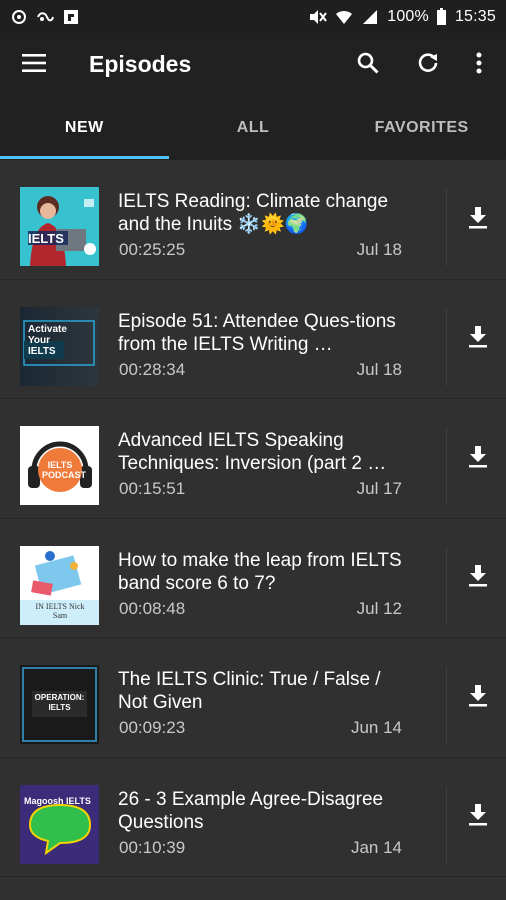 The image size is (506, 900). Describe the element at coordinates (59, 585) in the screenshot. I see `episode-thumbnail: IN IELTS Nick Sam` at that location.